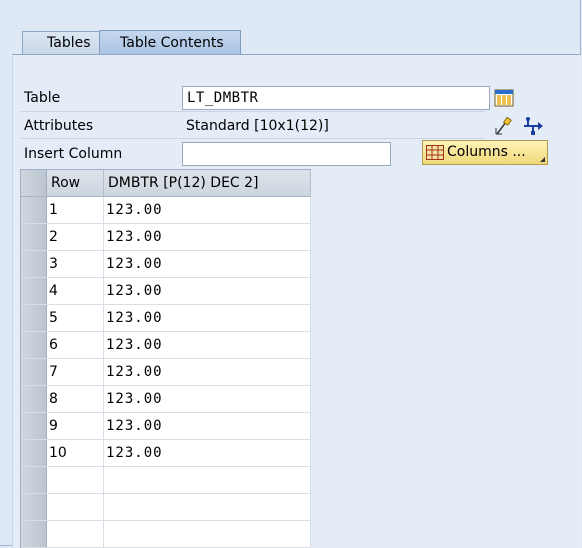  I want to click on tab-tables-label: Tables, so click(69, 43).